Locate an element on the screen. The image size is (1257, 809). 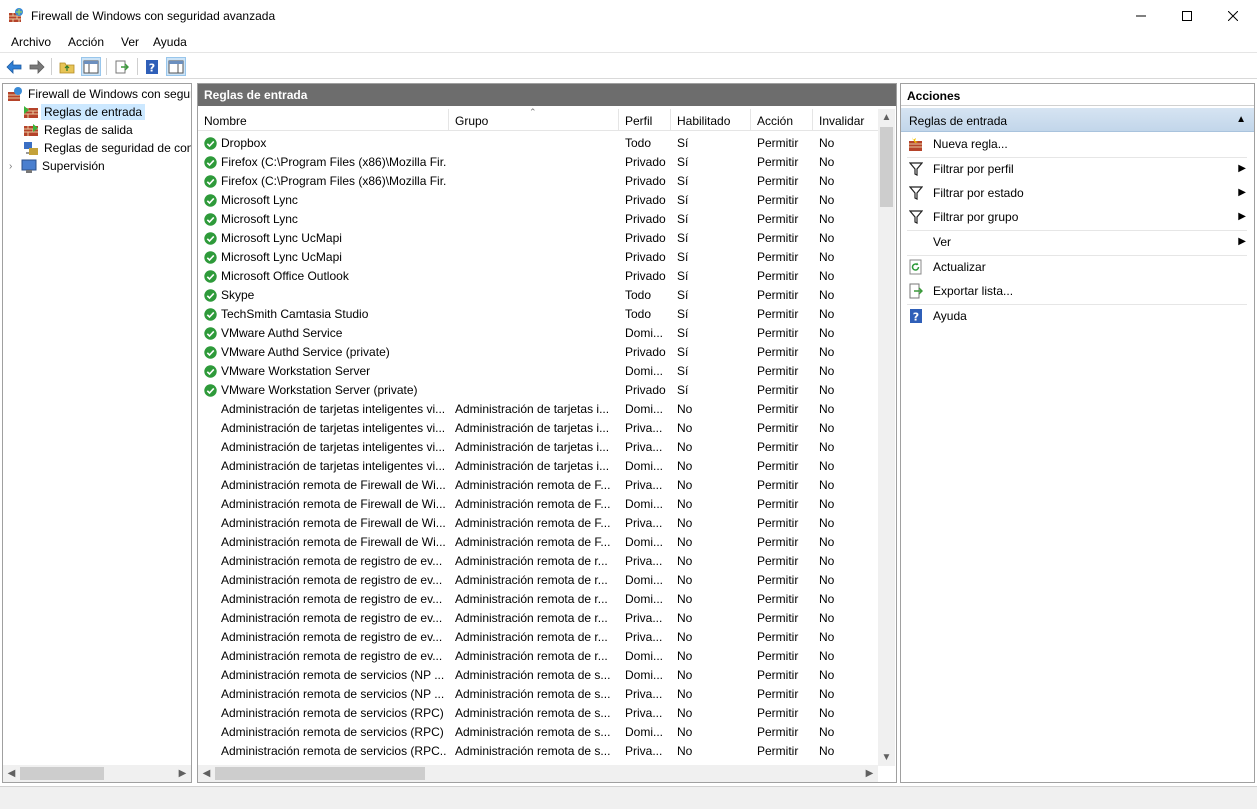
expand-chevron-icon: › is located at coordinates (15, 166).